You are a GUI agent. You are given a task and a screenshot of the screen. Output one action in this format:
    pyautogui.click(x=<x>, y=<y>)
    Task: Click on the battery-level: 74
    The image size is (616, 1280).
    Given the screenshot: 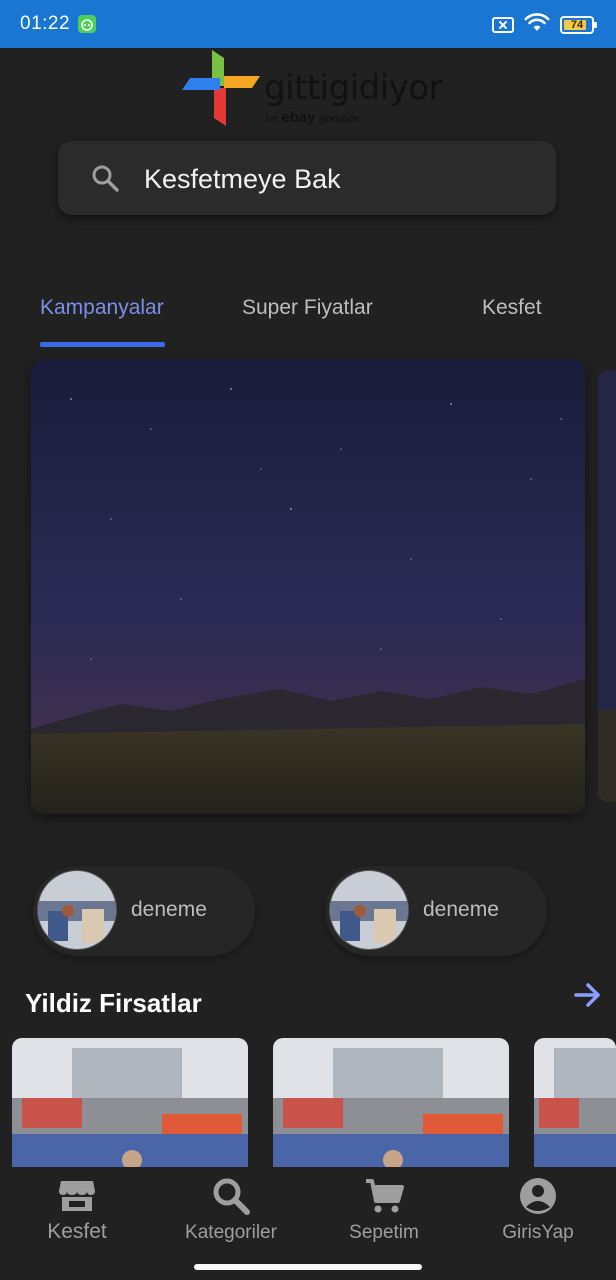 What is the action you would take?
    pyautogui.click(x=577, y=25)
    